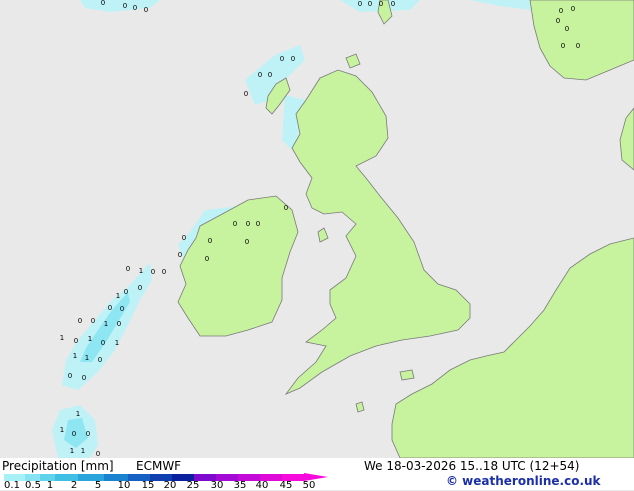 The image size is (634, 491). What do you see at coordinates (159, 466) in the screenshot?
I see `model-label: ECMWF` at bounding box center [159, 466].